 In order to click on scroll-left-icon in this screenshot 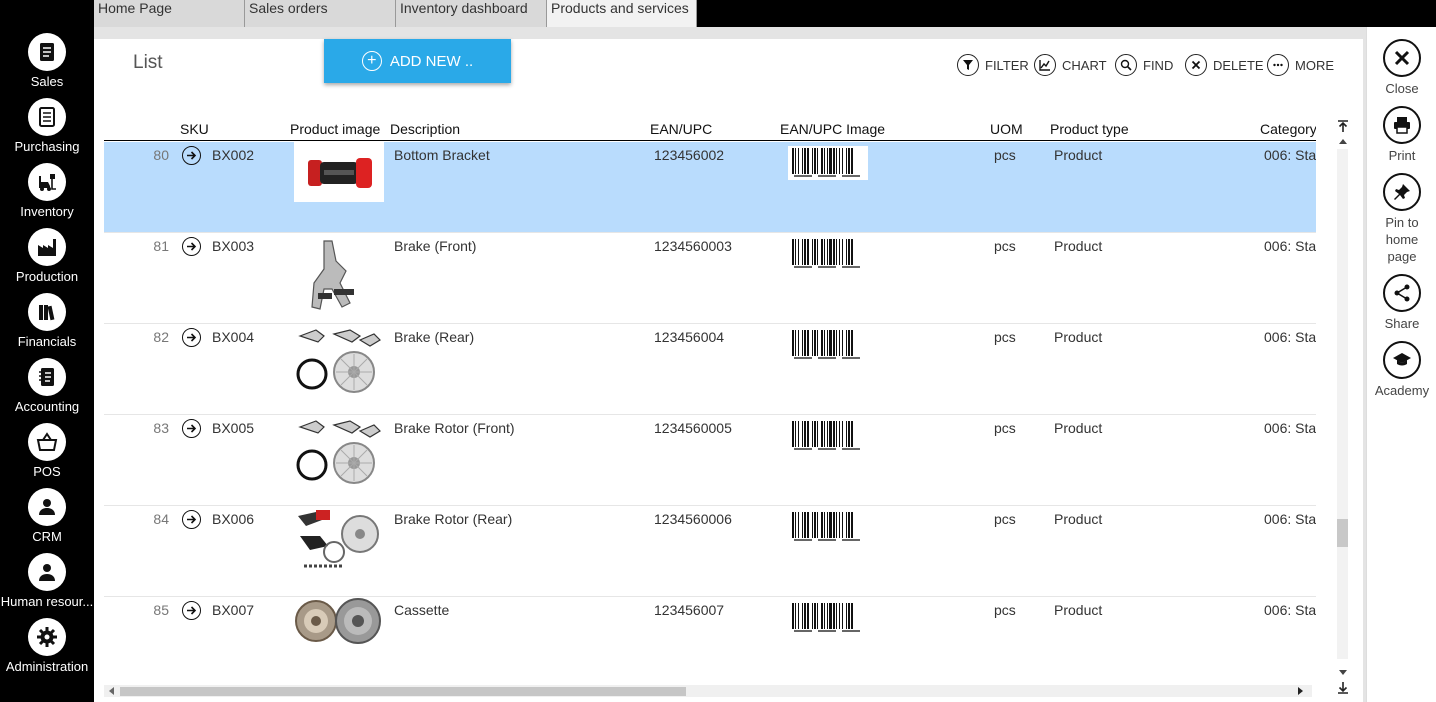, I will do `click(112, 691)`.